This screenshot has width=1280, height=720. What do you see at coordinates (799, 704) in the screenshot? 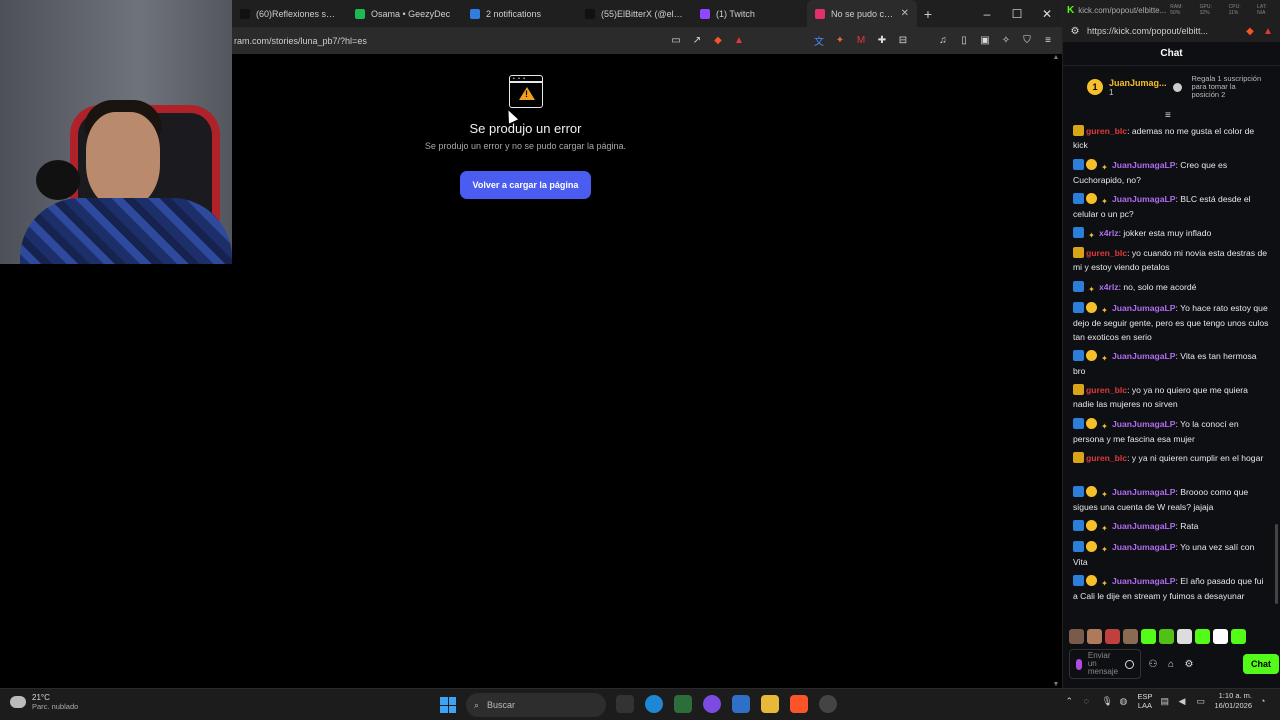
I see `brave-icon` at bounding box center [799, 704].